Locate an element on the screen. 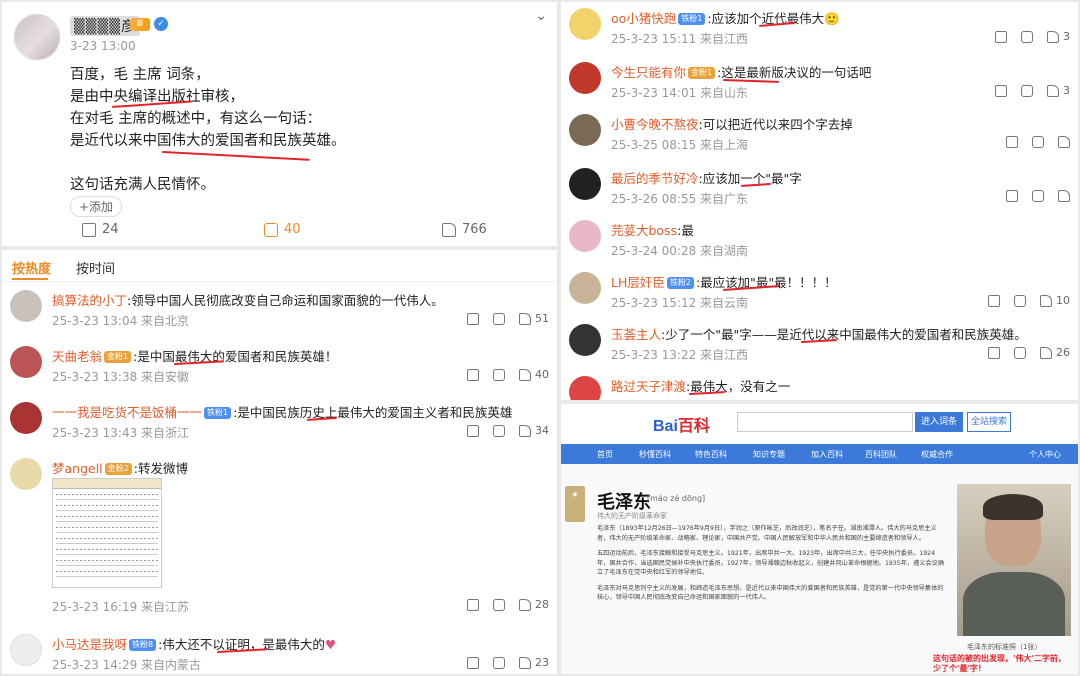 The image size is (1080, 676). post-time: 3-23 13:00 is located at coordinates (103, 46).